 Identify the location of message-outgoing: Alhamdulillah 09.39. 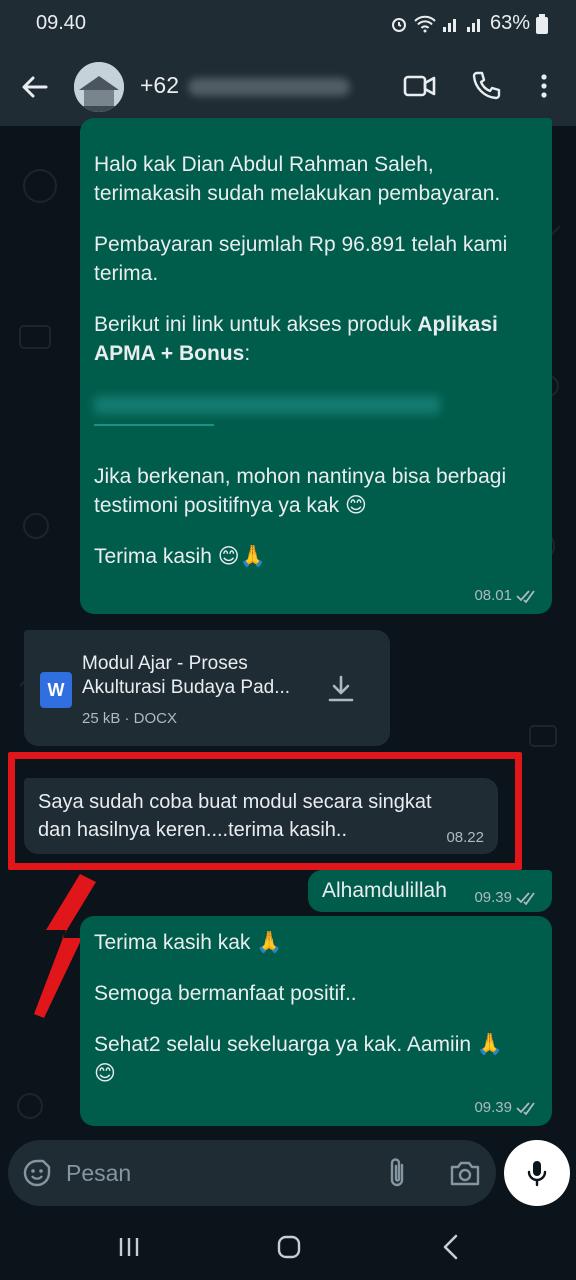
(430, 891).